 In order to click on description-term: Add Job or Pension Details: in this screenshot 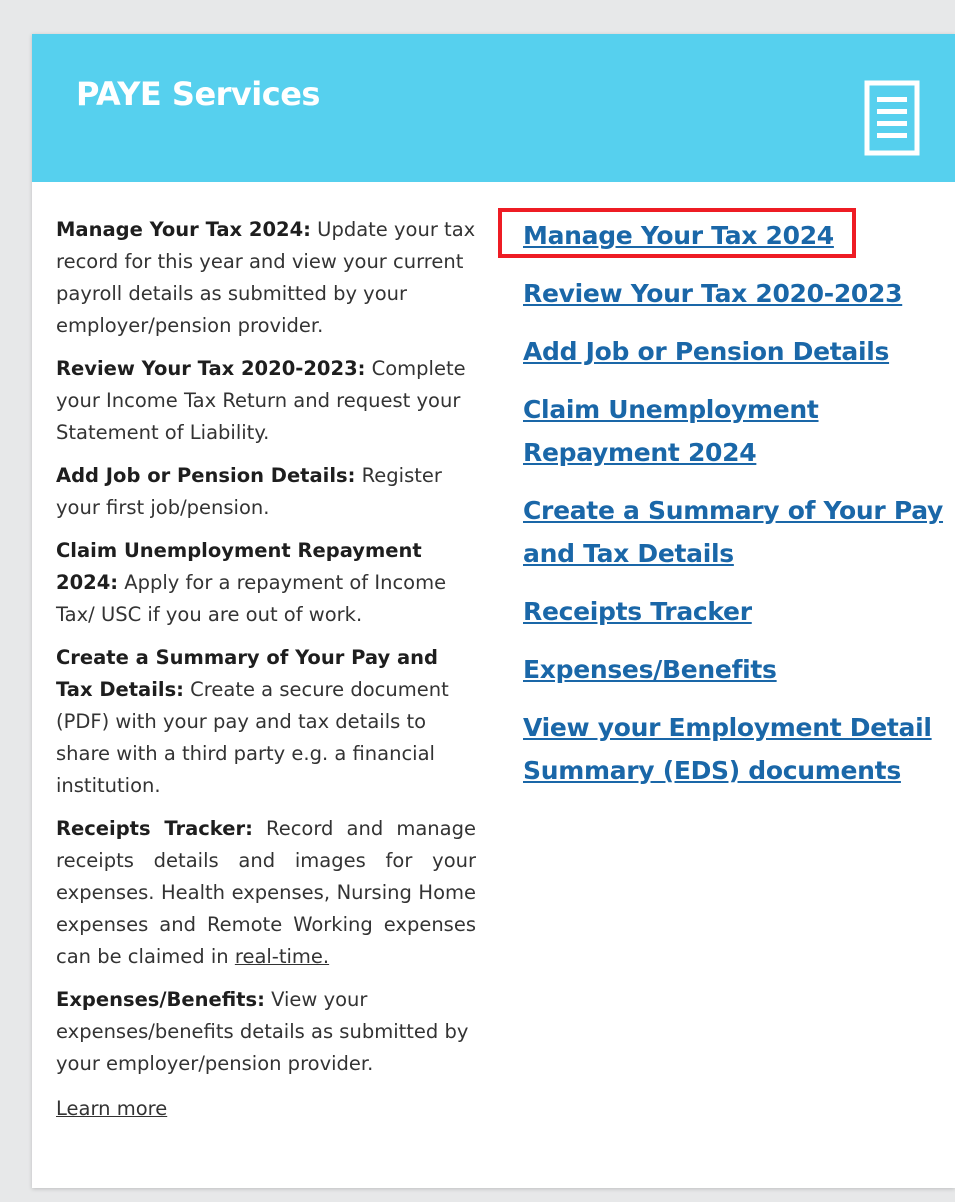, I will do `click(206, 475)`.